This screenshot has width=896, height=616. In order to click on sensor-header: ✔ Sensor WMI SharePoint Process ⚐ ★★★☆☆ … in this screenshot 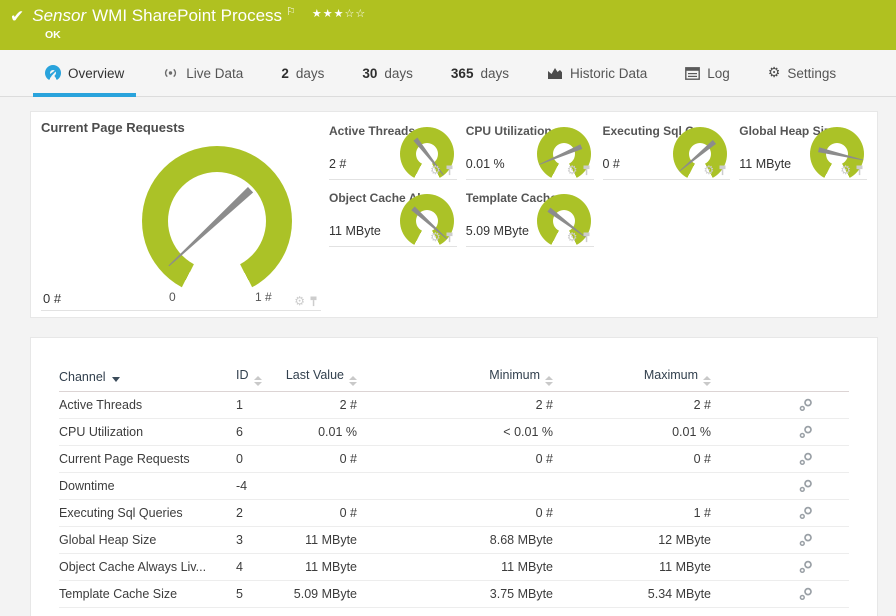, I will do `click(448, 25)`.